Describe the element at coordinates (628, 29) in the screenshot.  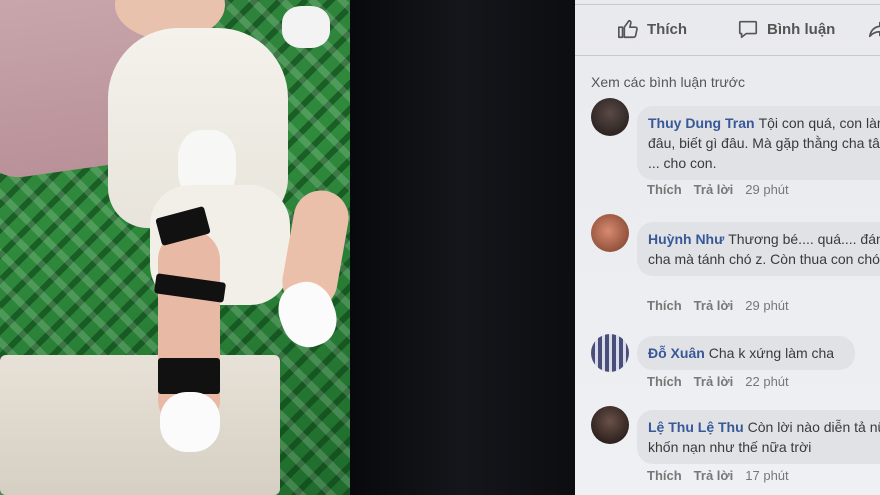
I see `thumbs-up-icon` at that location.